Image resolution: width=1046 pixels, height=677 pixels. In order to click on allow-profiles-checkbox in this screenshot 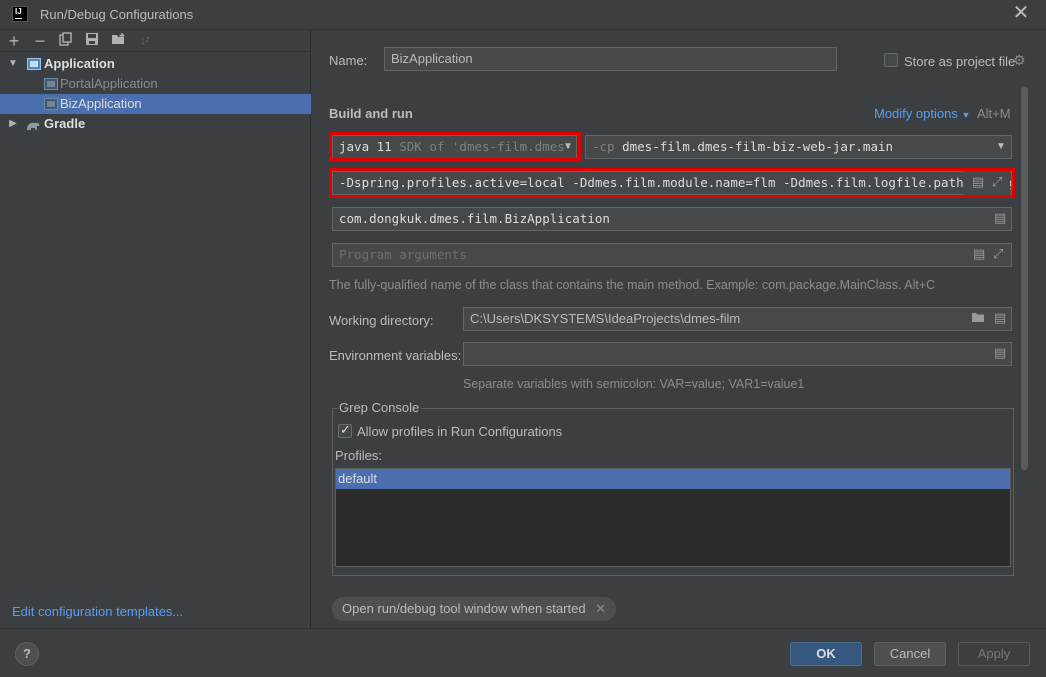, I will do `click(345, 430)`.